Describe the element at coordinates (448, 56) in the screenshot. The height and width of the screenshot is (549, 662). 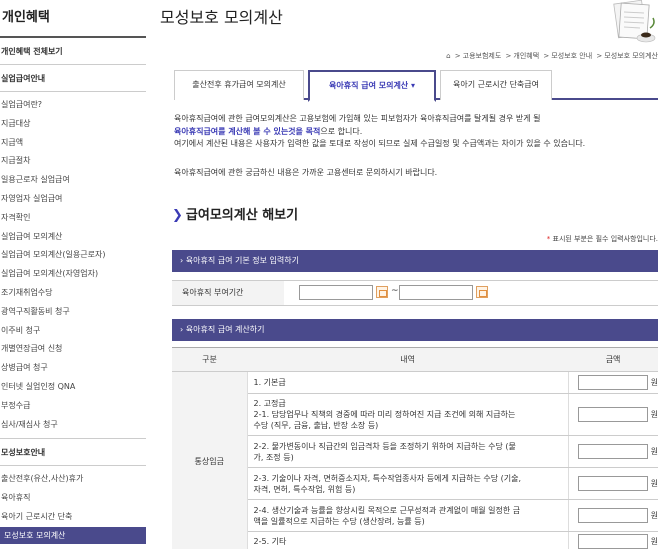
I see `home-icon: ⌂` at that location.